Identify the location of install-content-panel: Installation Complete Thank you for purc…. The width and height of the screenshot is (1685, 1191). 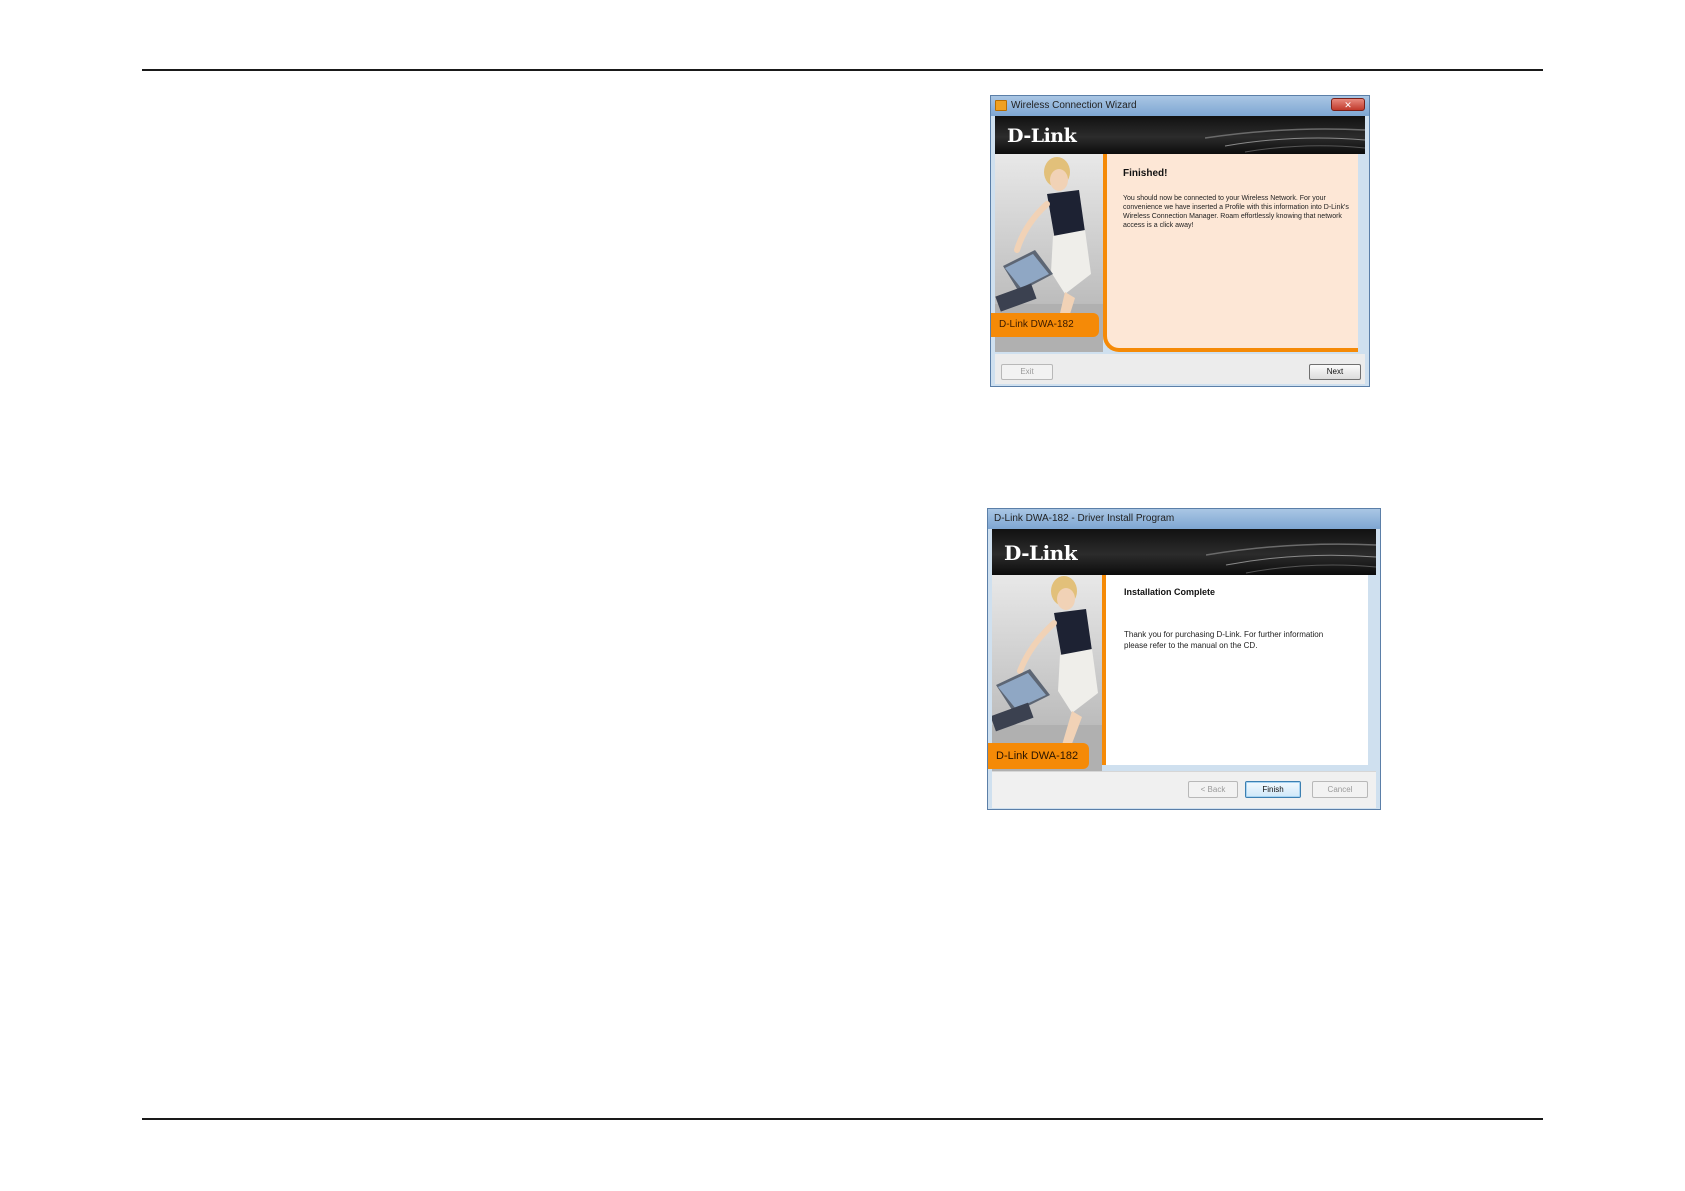
(1235, 670).